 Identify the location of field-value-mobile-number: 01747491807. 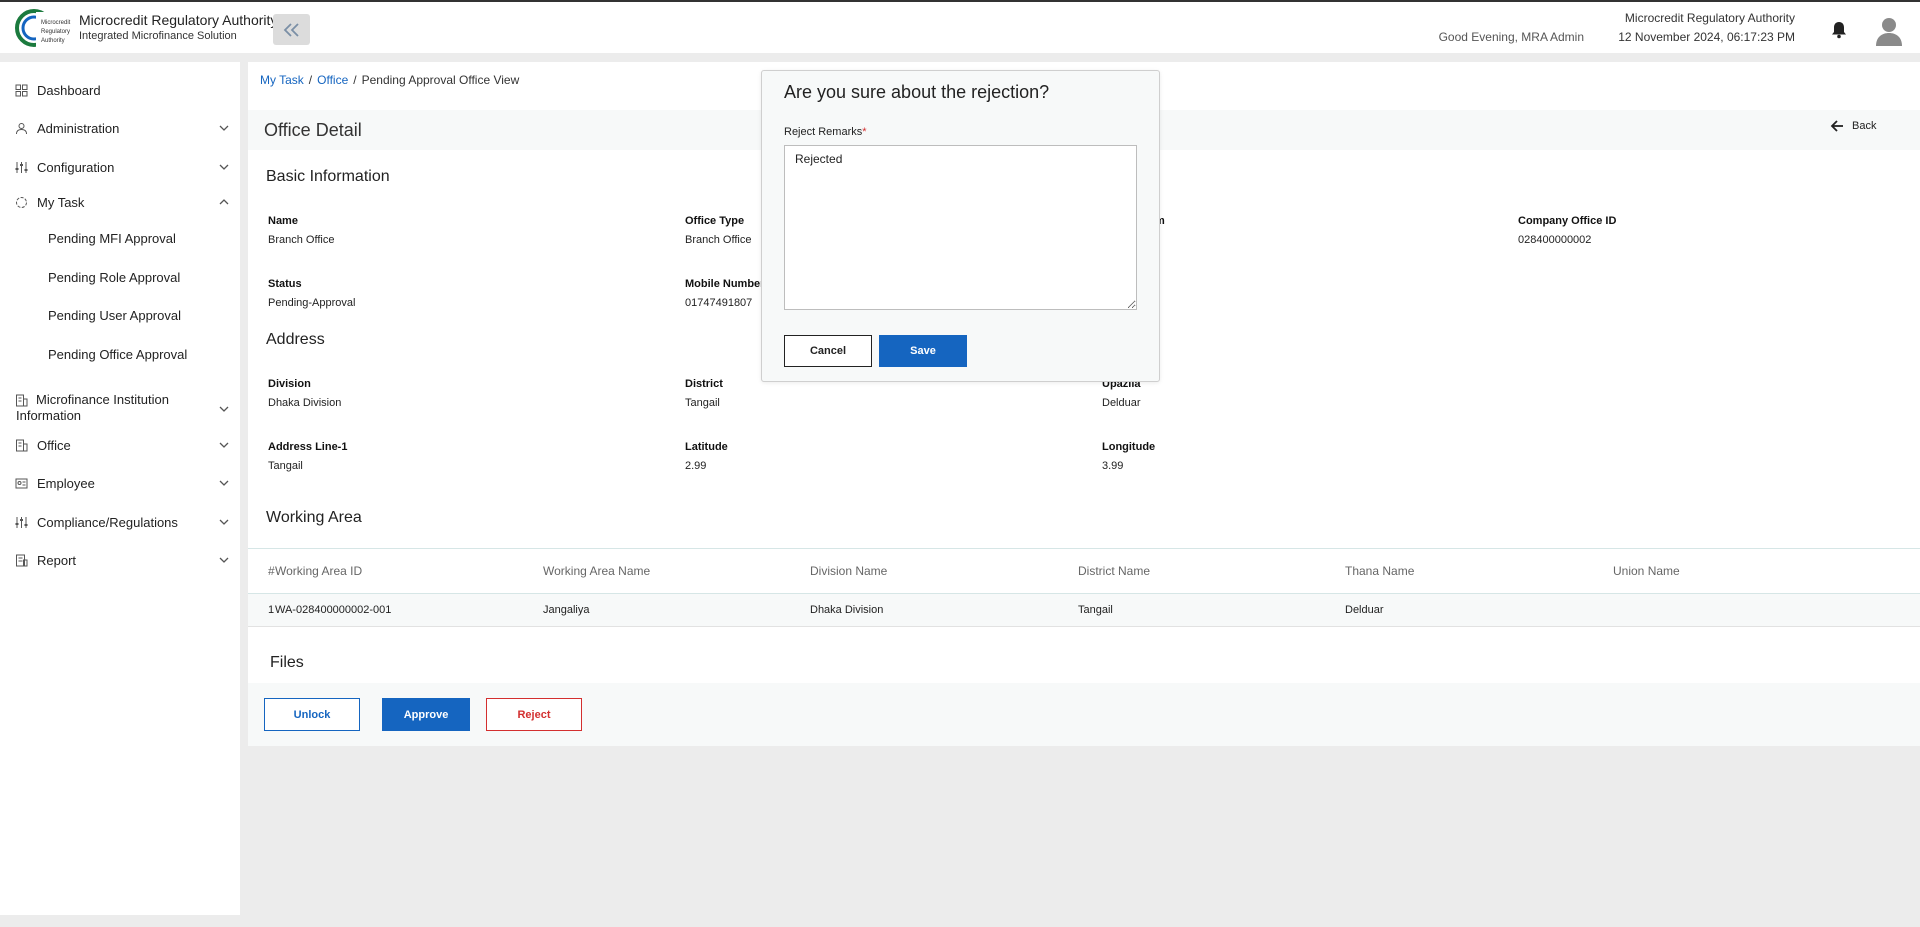
(719, 303).